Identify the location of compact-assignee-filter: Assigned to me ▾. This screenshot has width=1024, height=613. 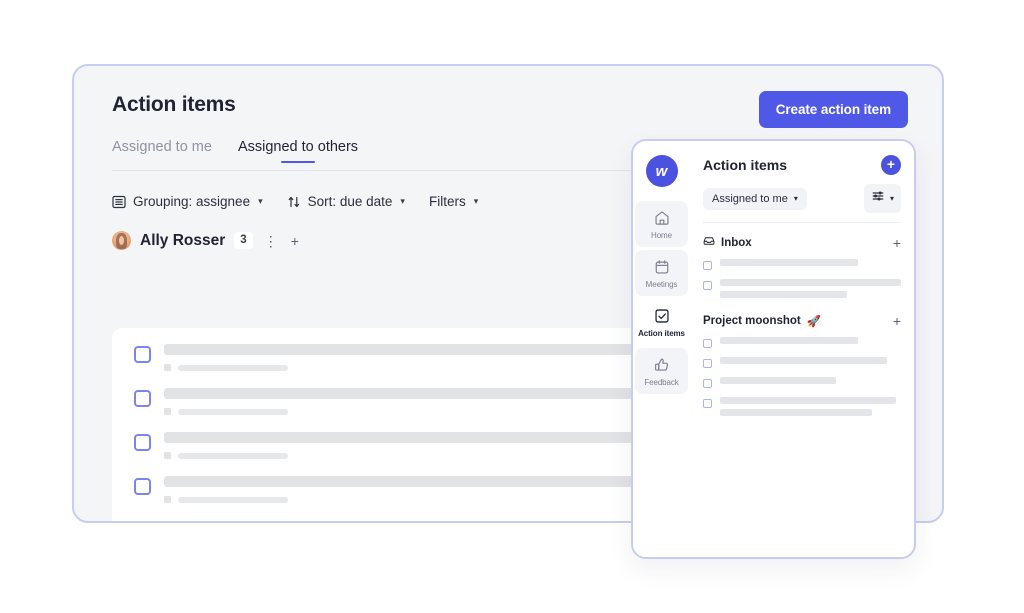
(755, 198).